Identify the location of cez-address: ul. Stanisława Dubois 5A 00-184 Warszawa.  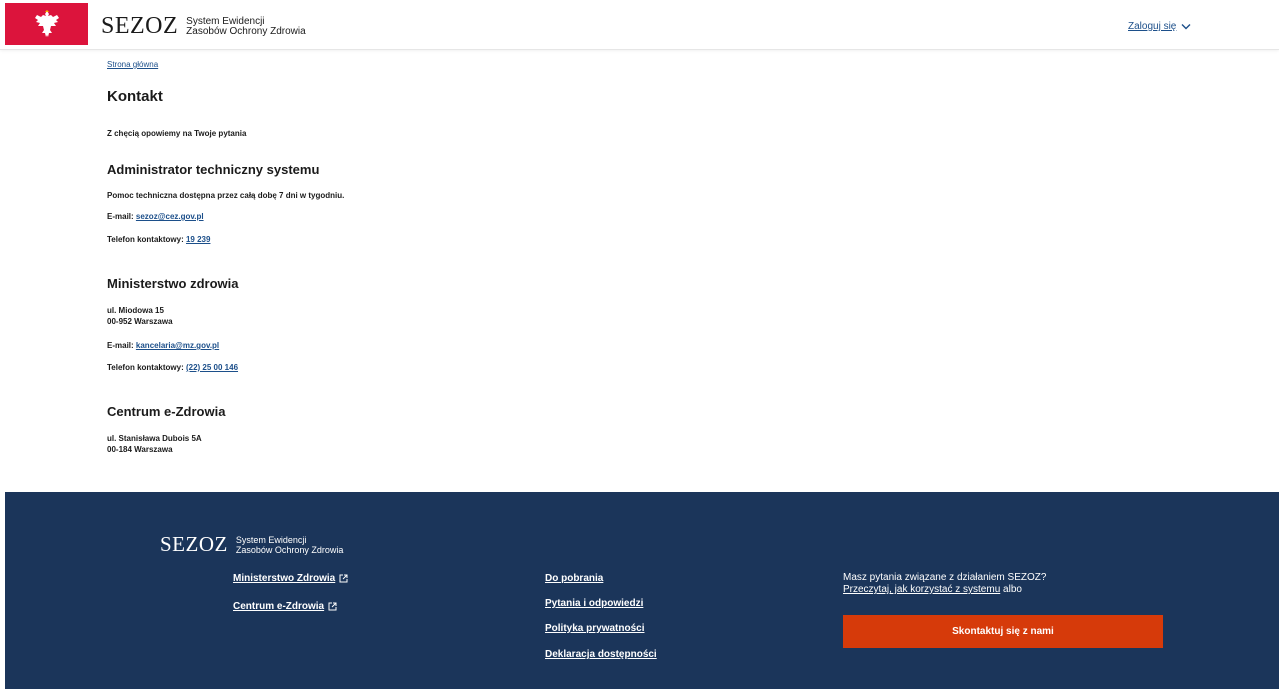
(154, 444).